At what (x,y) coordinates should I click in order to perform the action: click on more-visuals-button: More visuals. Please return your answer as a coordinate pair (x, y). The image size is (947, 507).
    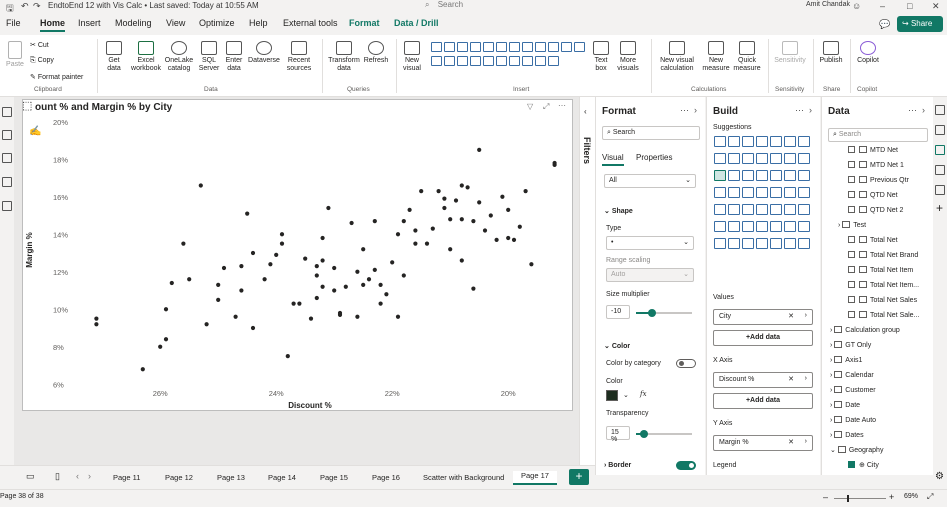
    Looking at the image, I should click on (628, 57).